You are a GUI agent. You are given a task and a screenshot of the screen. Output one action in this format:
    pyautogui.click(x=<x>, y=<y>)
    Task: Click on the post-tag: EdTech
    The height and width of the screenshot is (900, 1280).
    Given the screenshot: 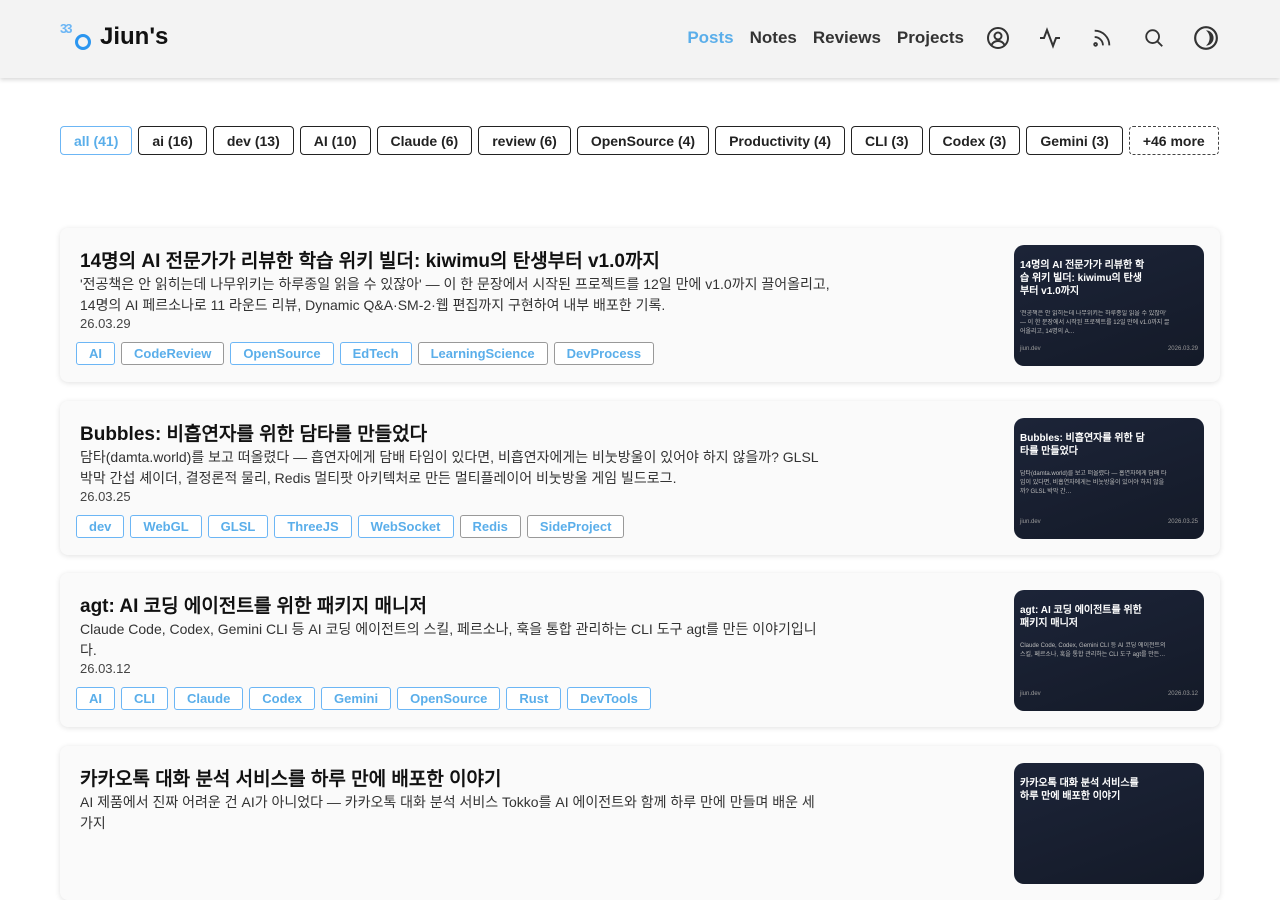 What is the action you would take?
    pyautogui.click(x=375, y=353)
    